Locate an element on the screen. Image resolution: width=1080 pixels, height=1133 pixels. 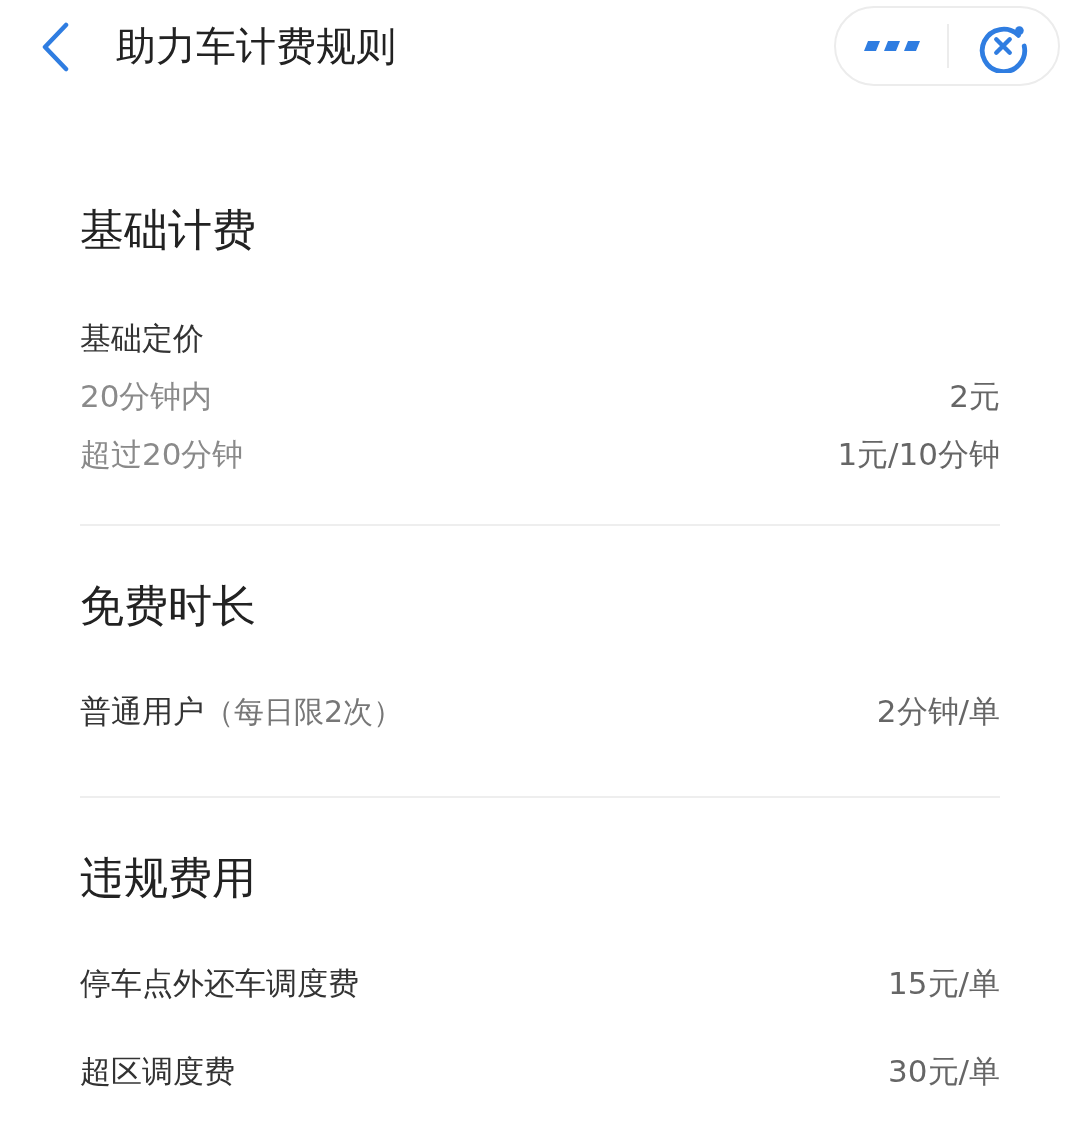
item-note: （每日限2次） is located at coordinates (304, 711).